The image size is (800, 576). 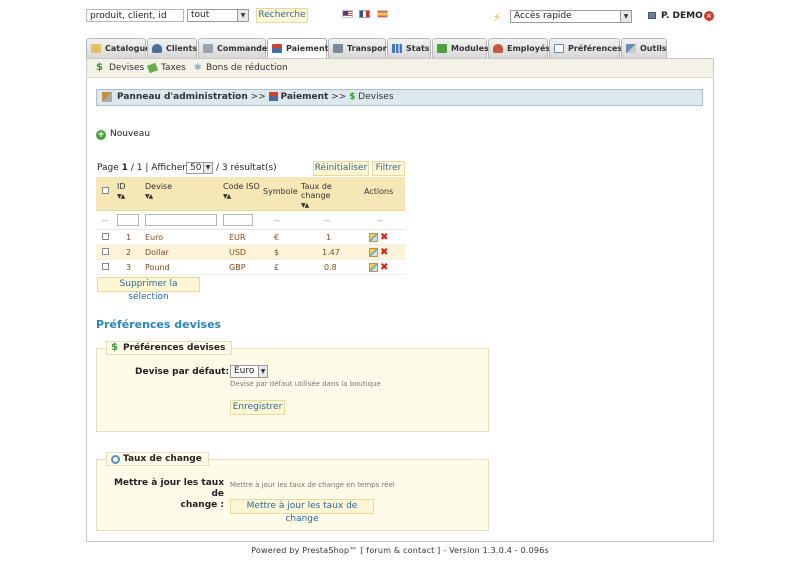 I want to click on header-taux: Taux de change ▼▲, so click(x=331, y=194).